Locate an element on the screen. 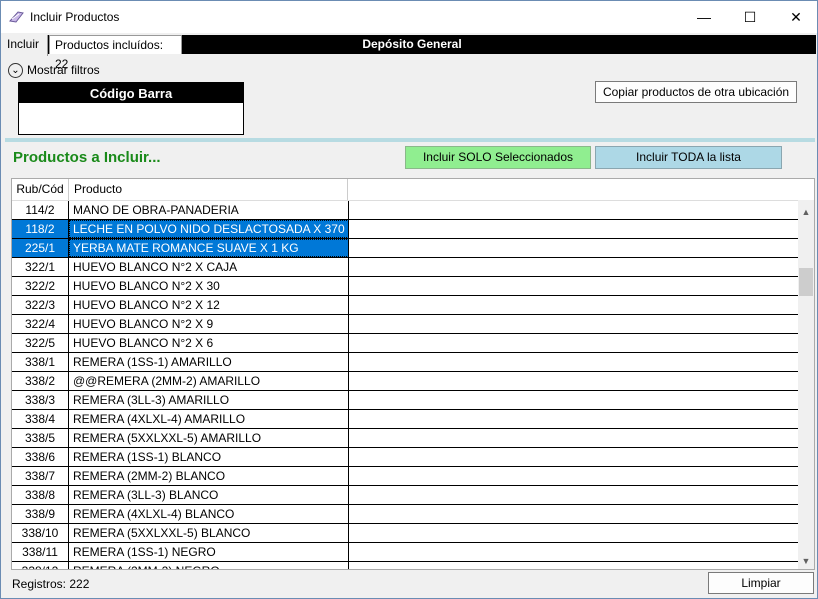 The width and height of the screenshot is (818, 599). table-row: 322/5 HUEVO BLANCO N°2 X 6 is located at coordinates (405, 343).